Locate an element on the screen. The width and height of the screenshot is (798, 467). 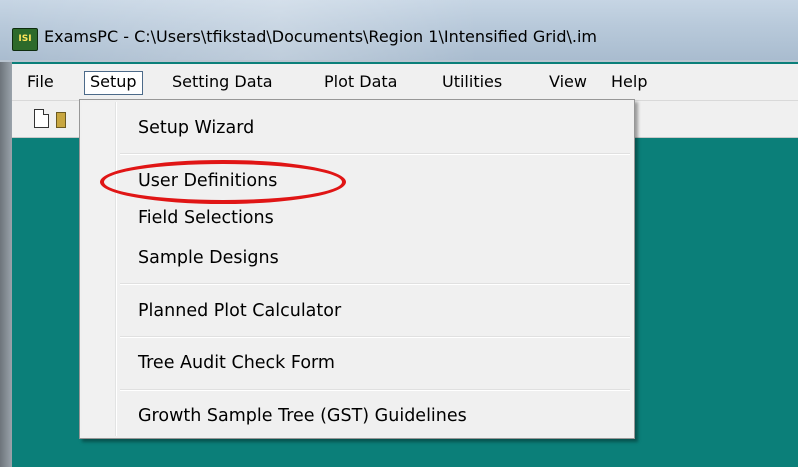
menu-icon-gutter is located at coordinates (99, 269).